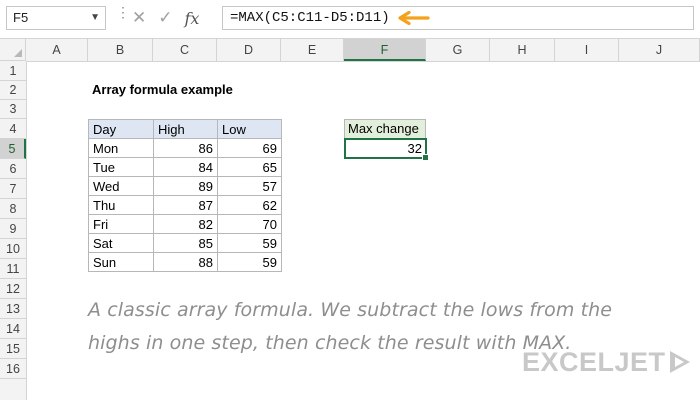 Image resolution: width=700 pixels, height=400 pixels. What do you see at coordinates (13, 369) in the screenshot?
I see `row-header: 16` at bounding box center [13, 369].